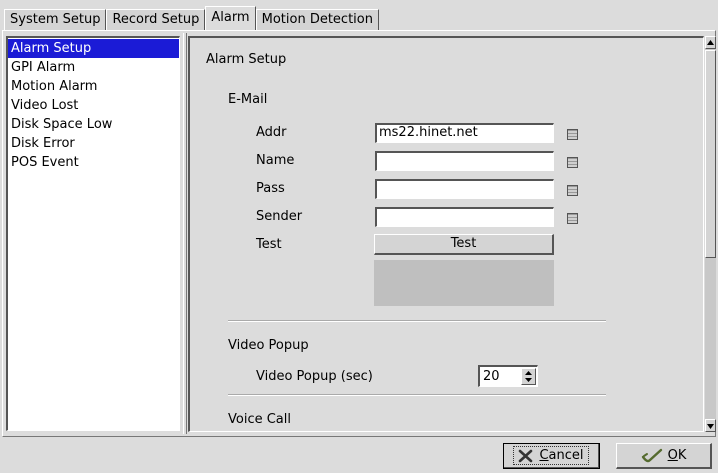  Describe the element at coordinates (710, 42) in the screenshot. I see `scroll-up-icon` at that location.